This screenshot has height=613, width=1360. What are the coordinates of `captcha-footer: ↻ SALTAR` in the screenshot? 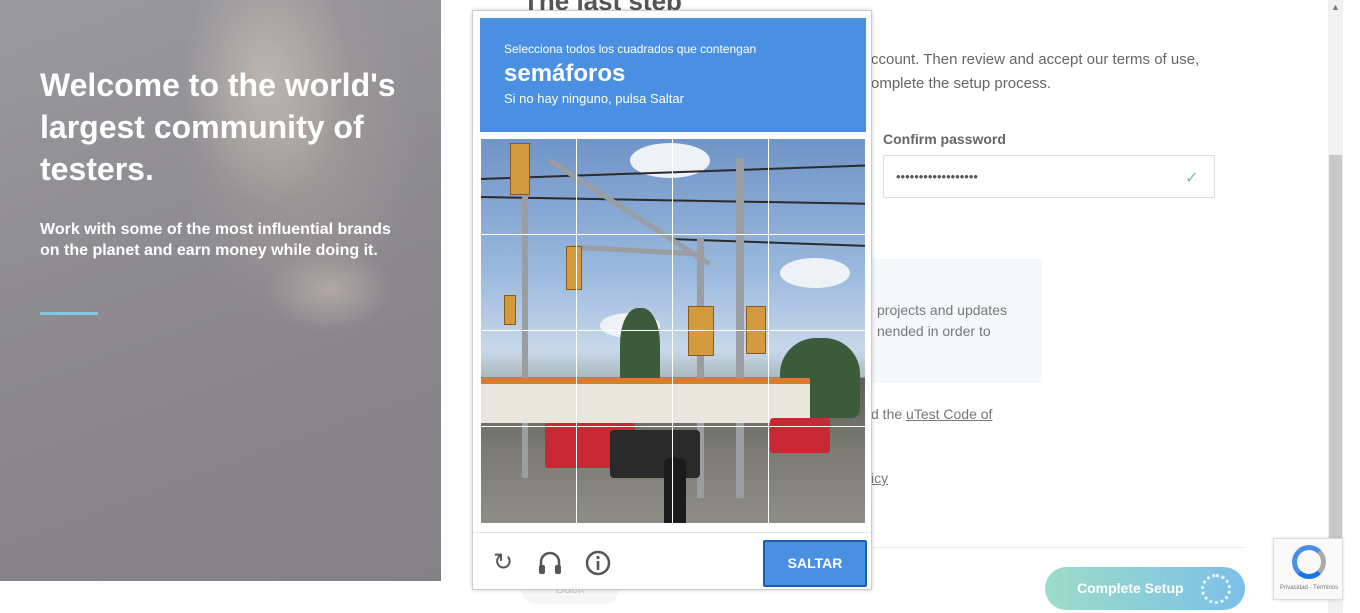 It's located at (672, 560).